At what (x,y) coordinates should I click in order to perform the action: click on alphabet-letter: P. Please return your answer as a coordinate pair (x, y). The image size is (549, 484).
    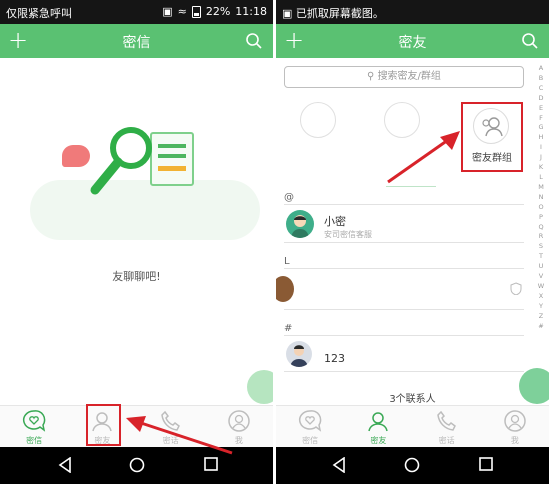
    Looking at the image, I should click on (541, 218).